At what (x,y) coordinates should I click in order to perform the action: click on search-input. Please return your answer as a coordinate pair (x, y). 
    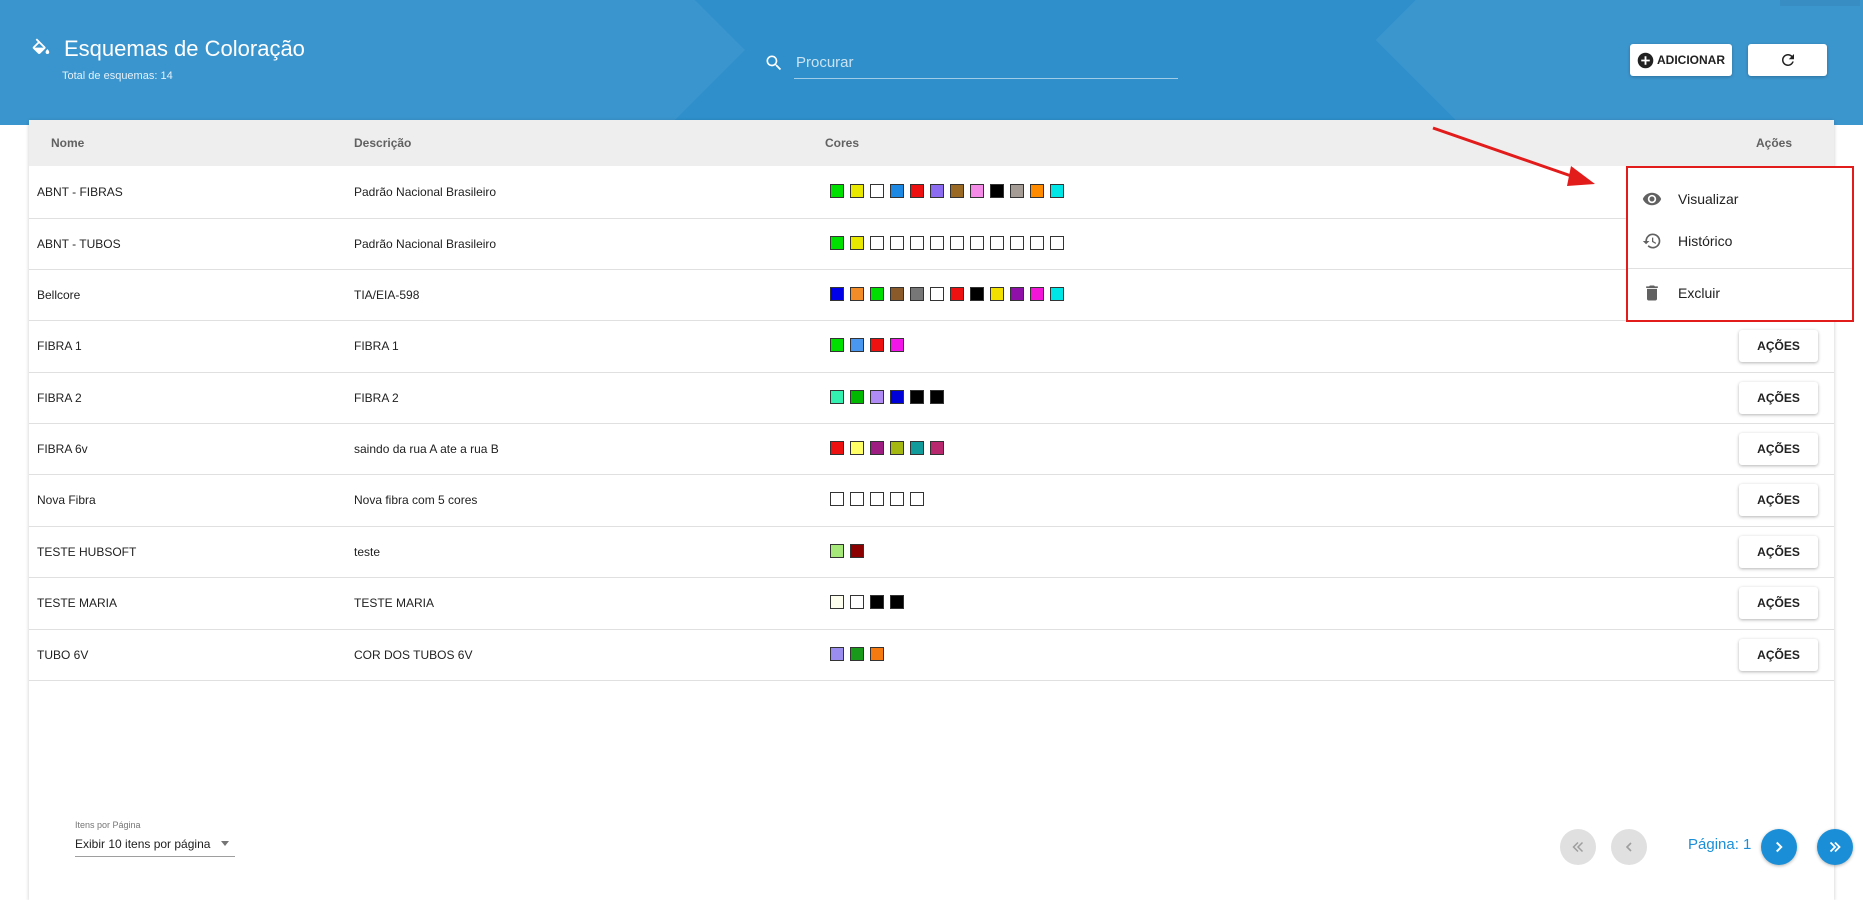
    Looking at the image, I should click on (986, 62).